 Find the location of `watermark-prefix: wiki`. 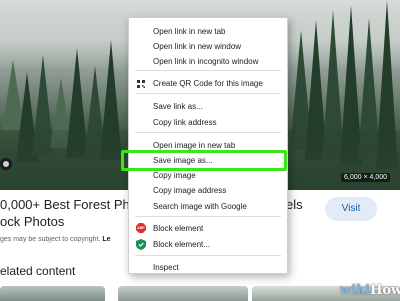

watermark-prefix: wiki is located at coordinates (355, 290).